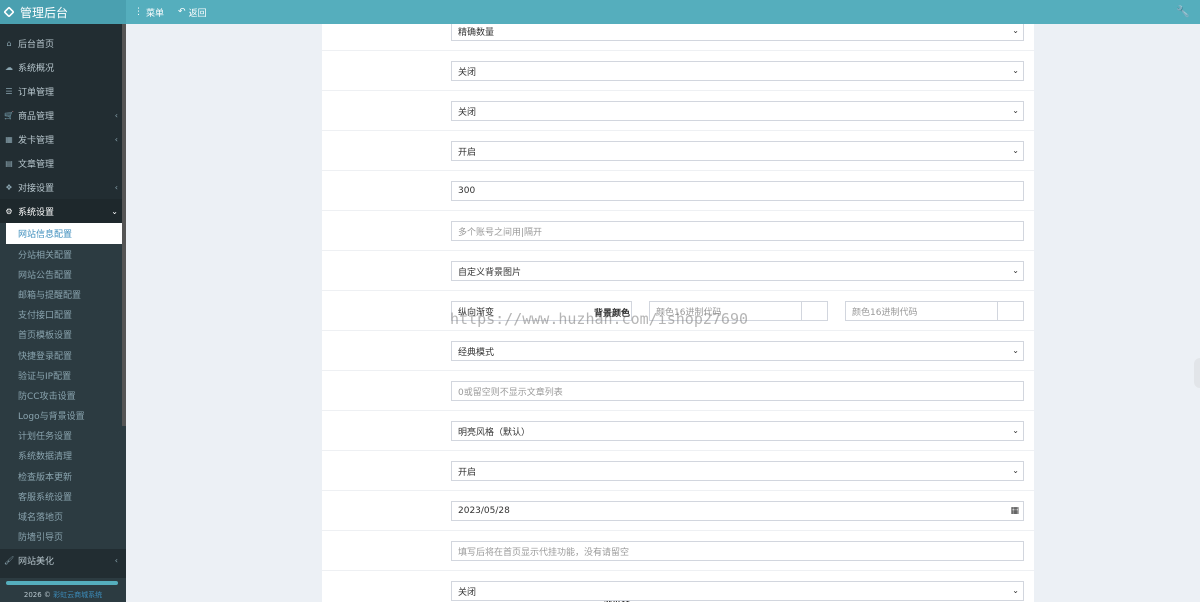 This screenshot has width=1200, height=602. I want to click on text-field: 填写后将在首页显示代挂功能，没有请留空, so click(737, 551).